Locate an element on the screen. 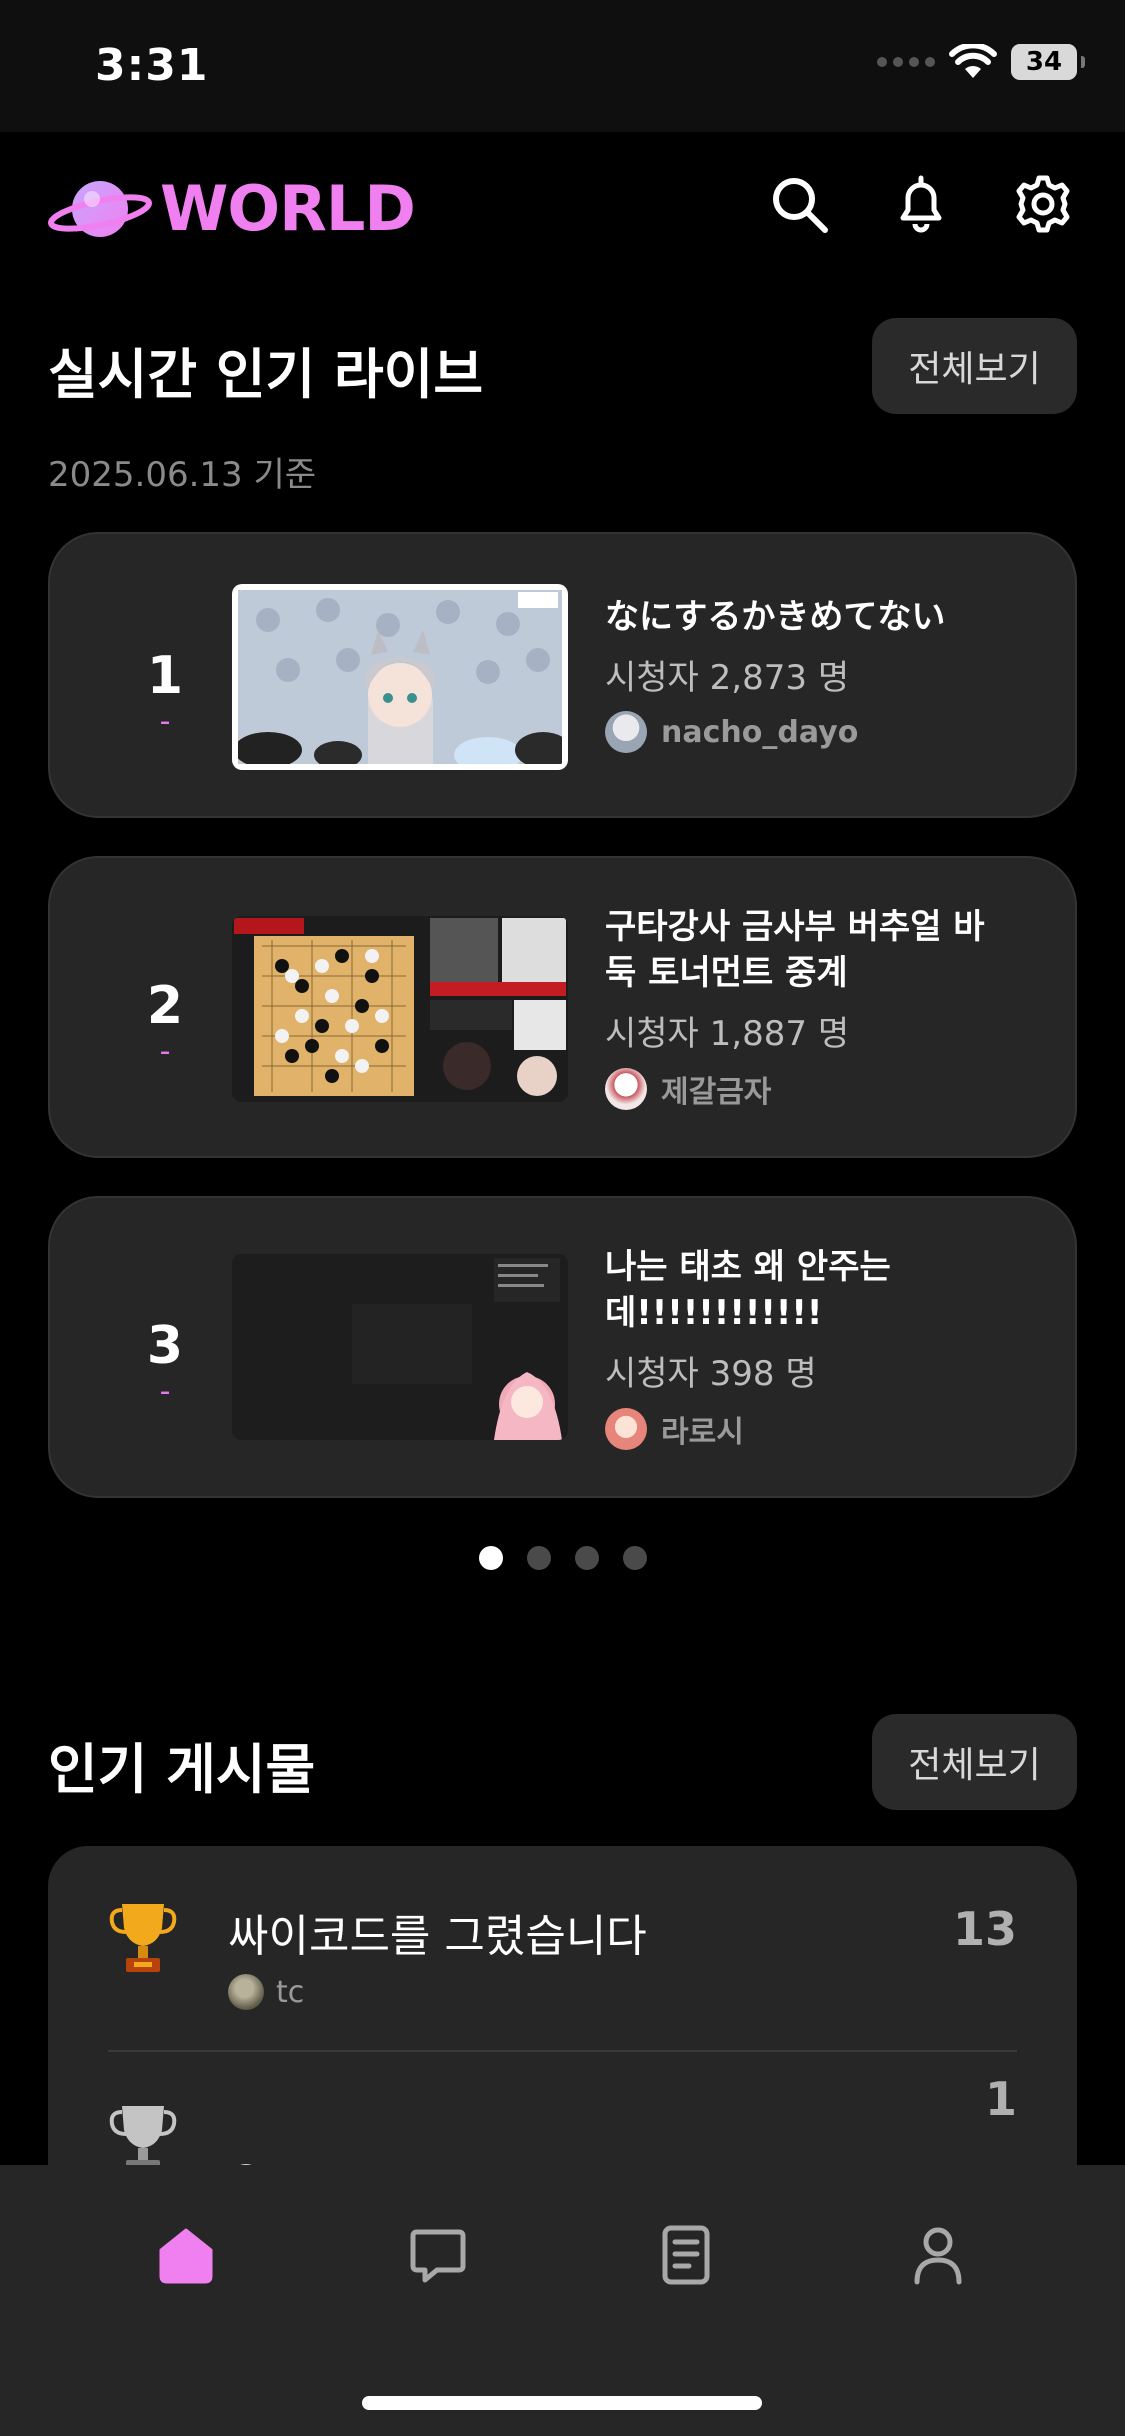  app-logo: WORLD is located at coordinates (232, 208).